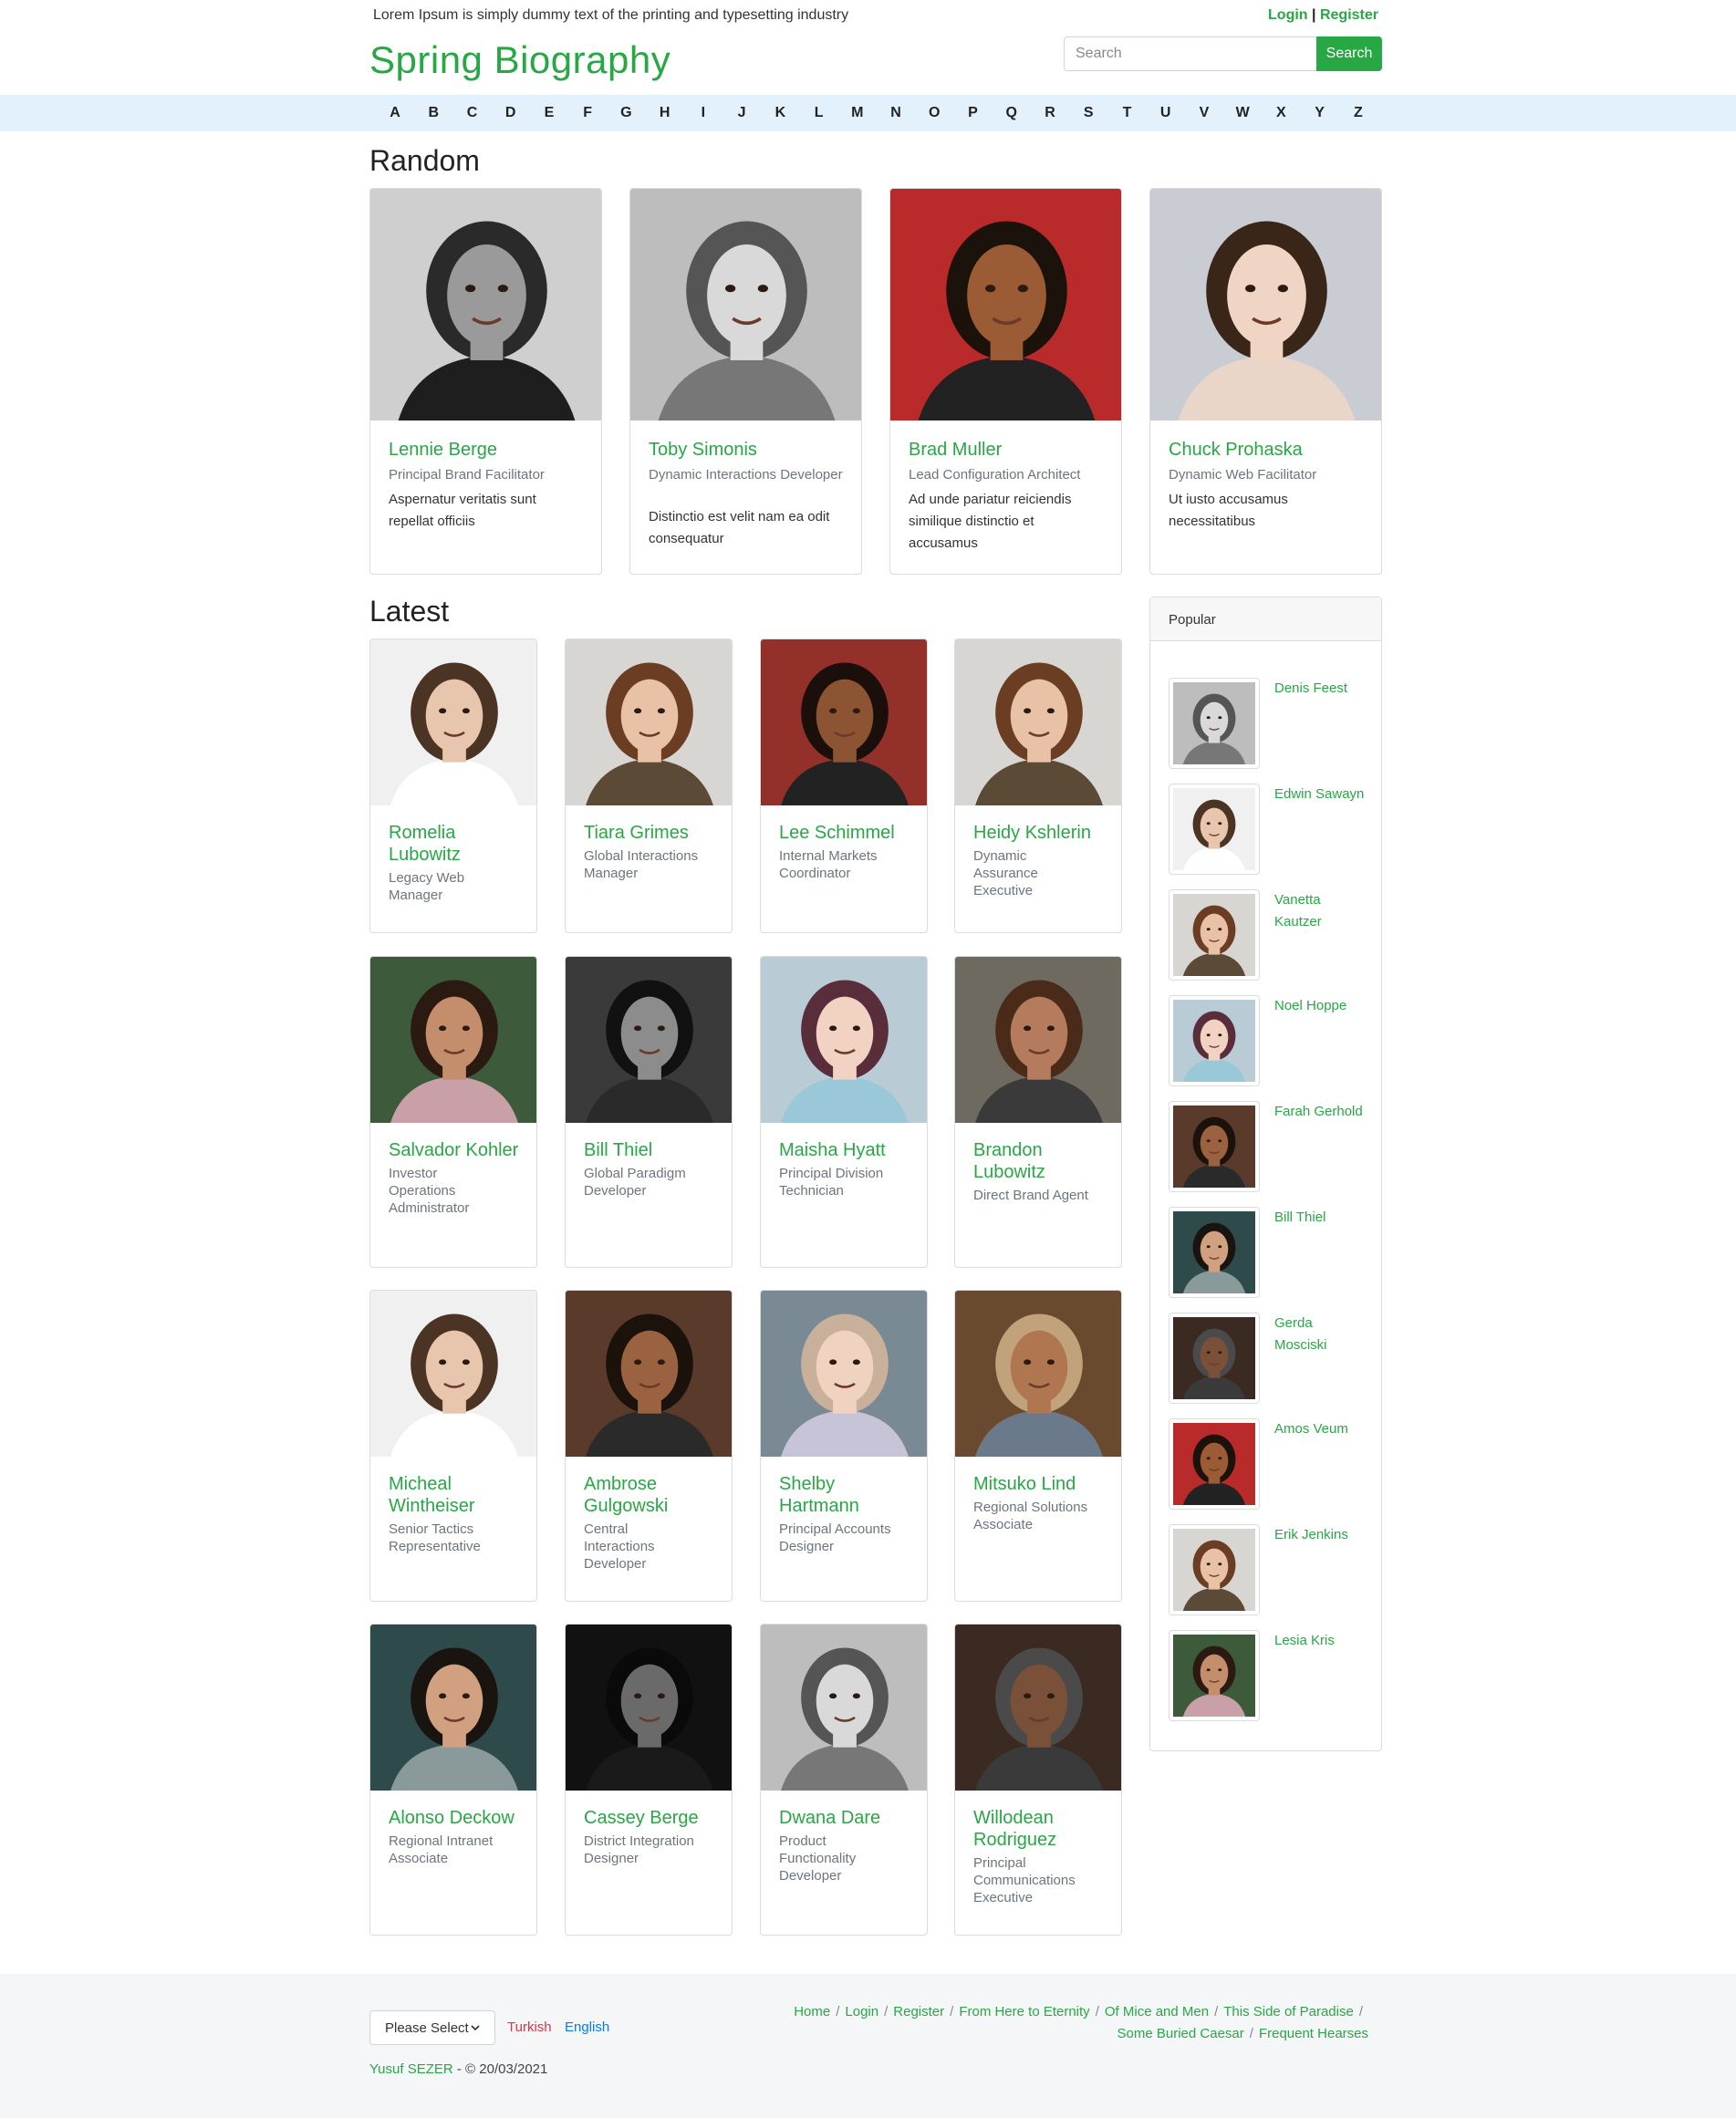  I want to click on popular-name: Denis Feest, so click(1320, 689).